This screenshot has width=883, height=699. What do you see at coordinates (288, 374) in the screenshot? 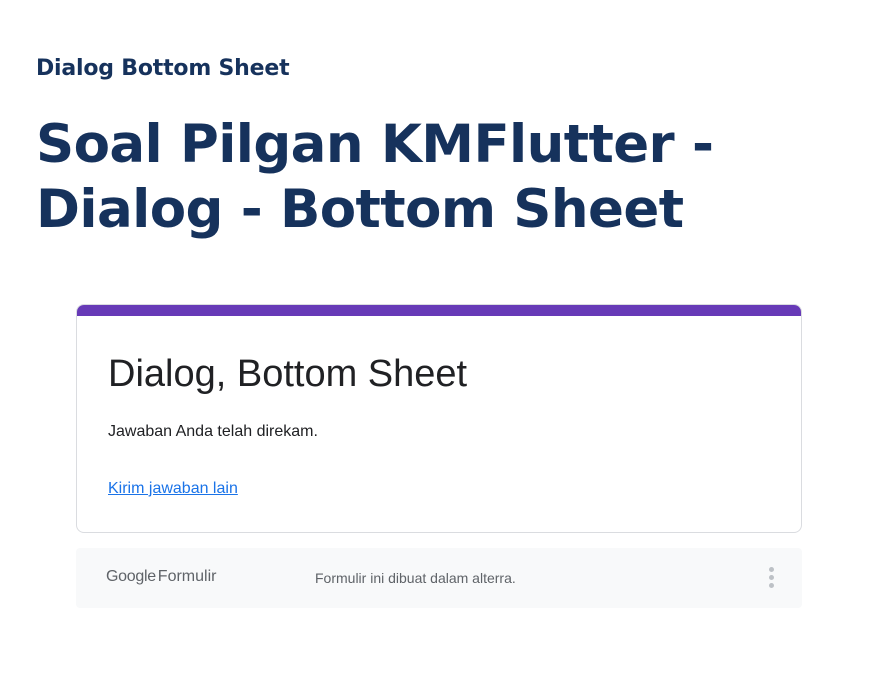
I see `form-title: Dialog, Bottom Sheet` at bounding box center [288, 374].